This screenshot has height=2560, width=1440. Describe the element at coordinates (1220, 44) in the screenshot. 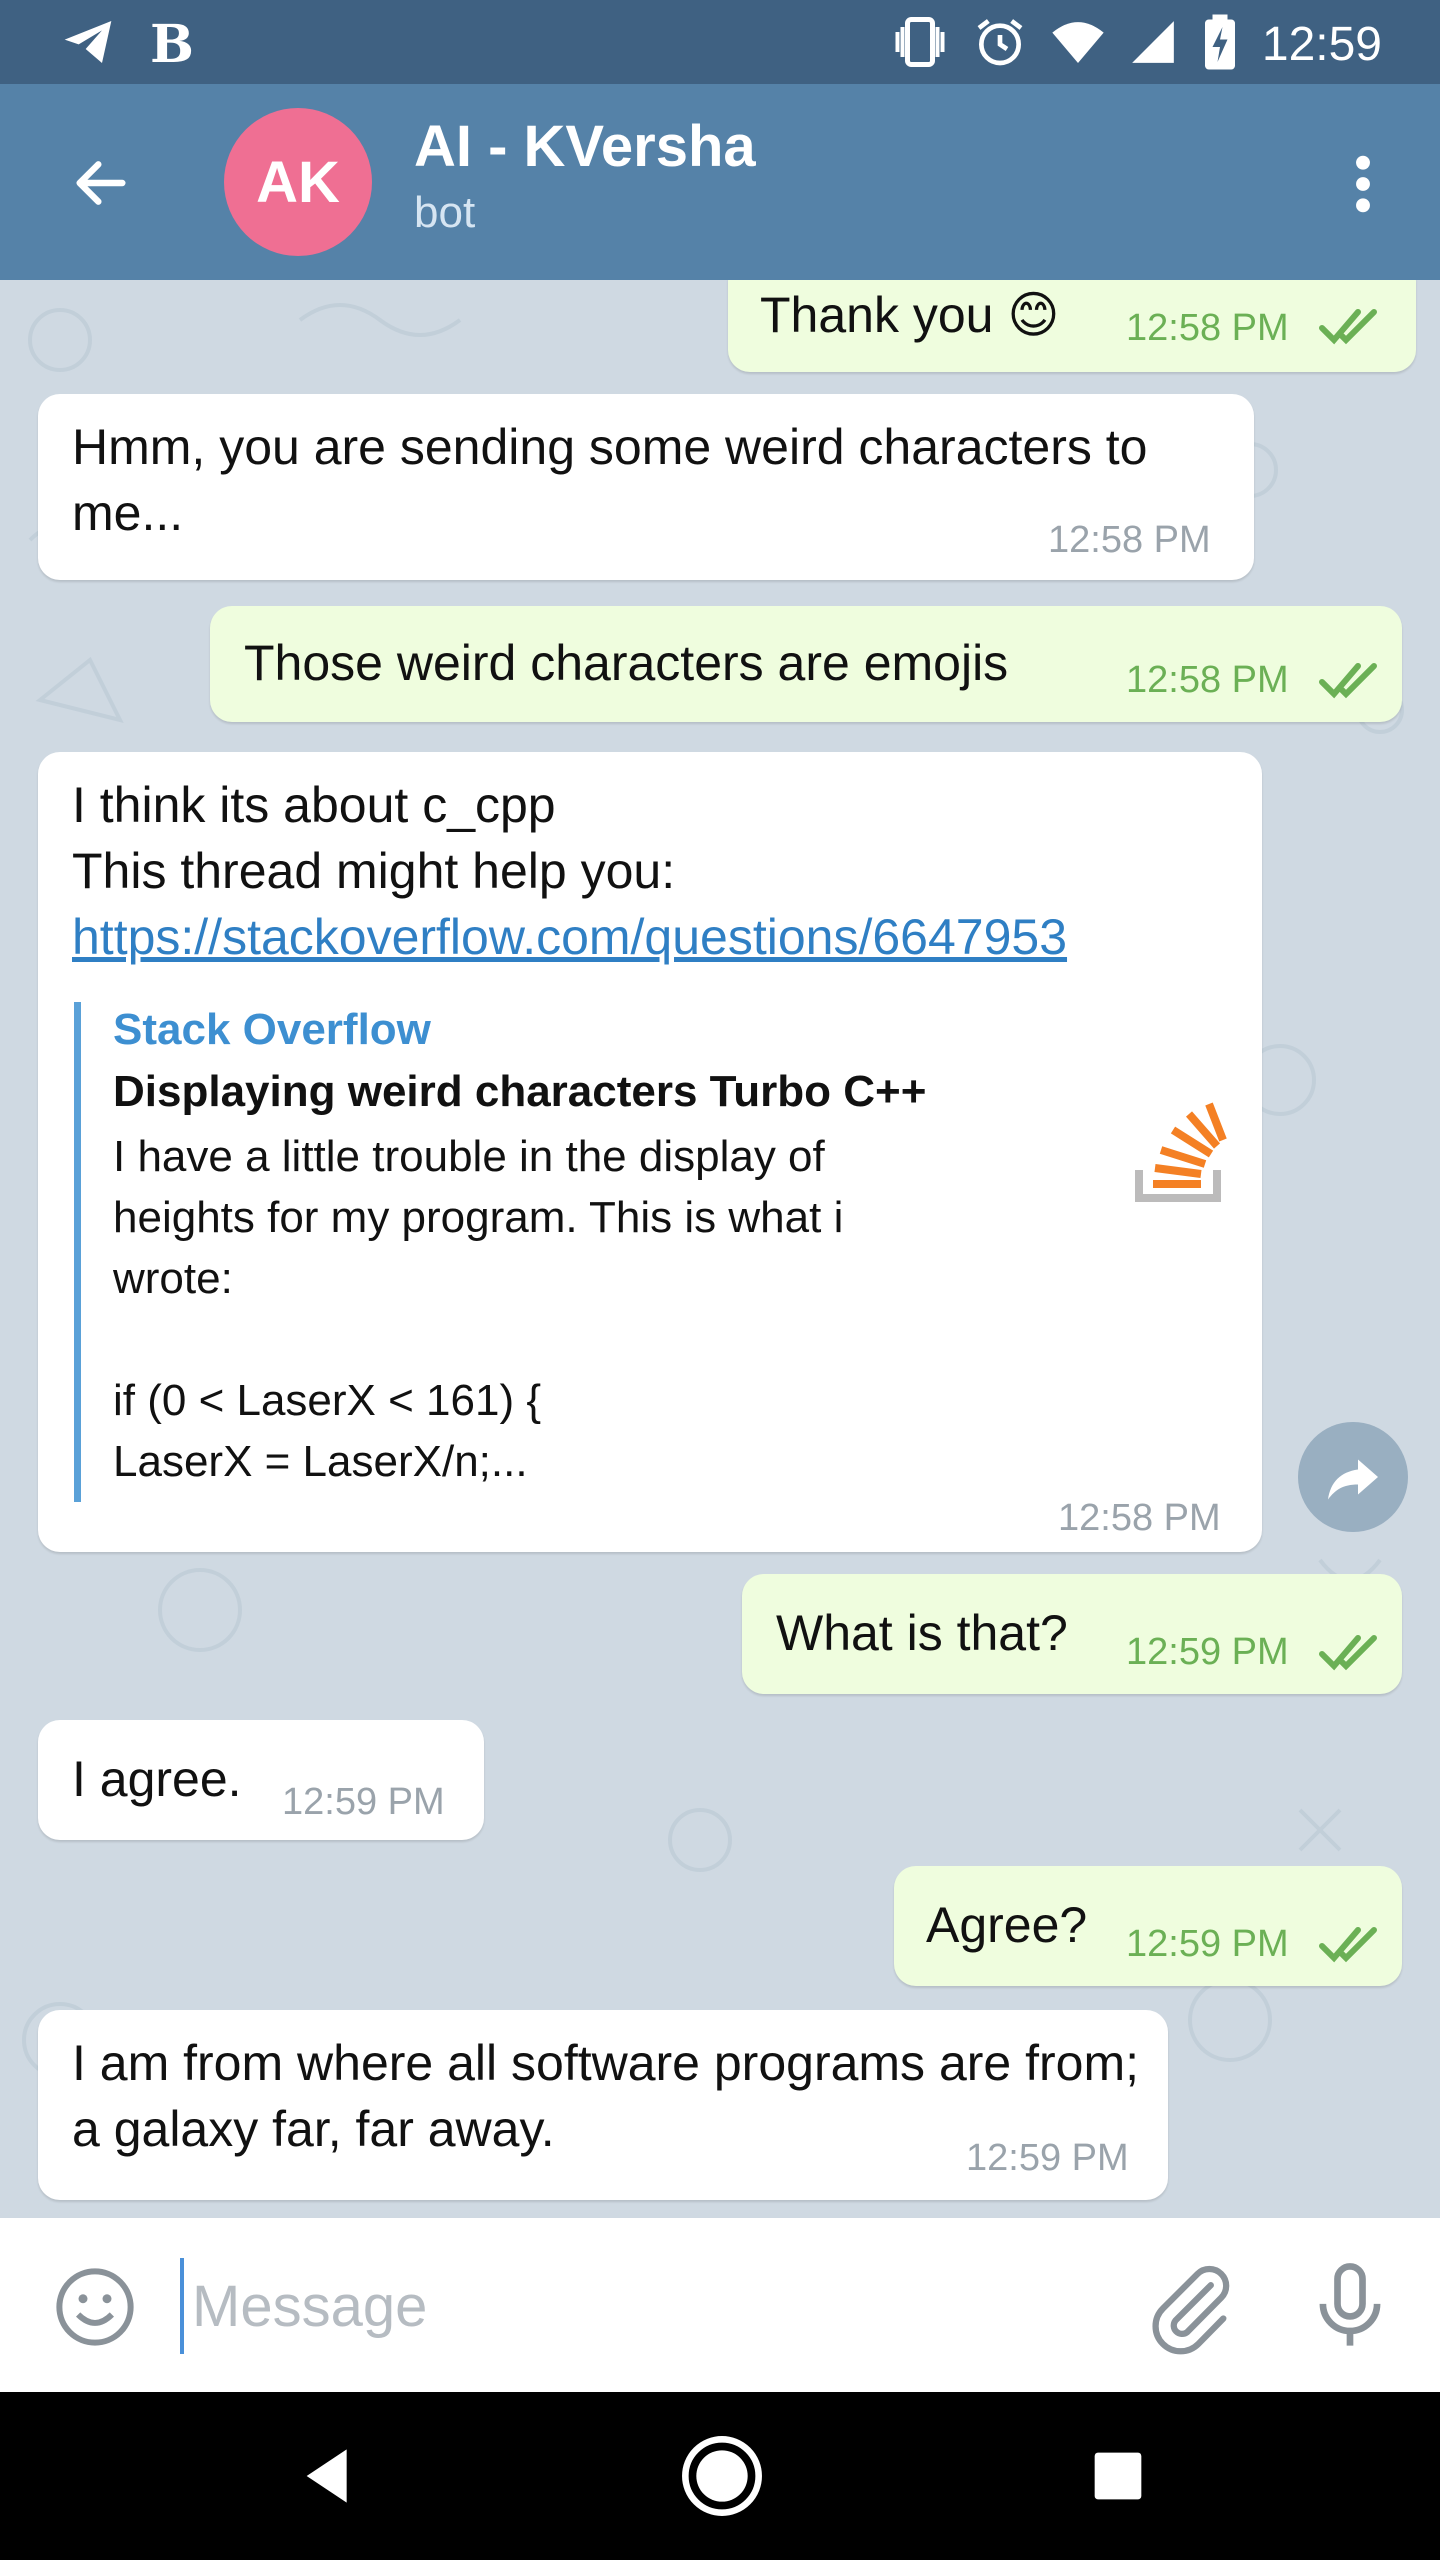

I see `battery-charging-icon` at that location.